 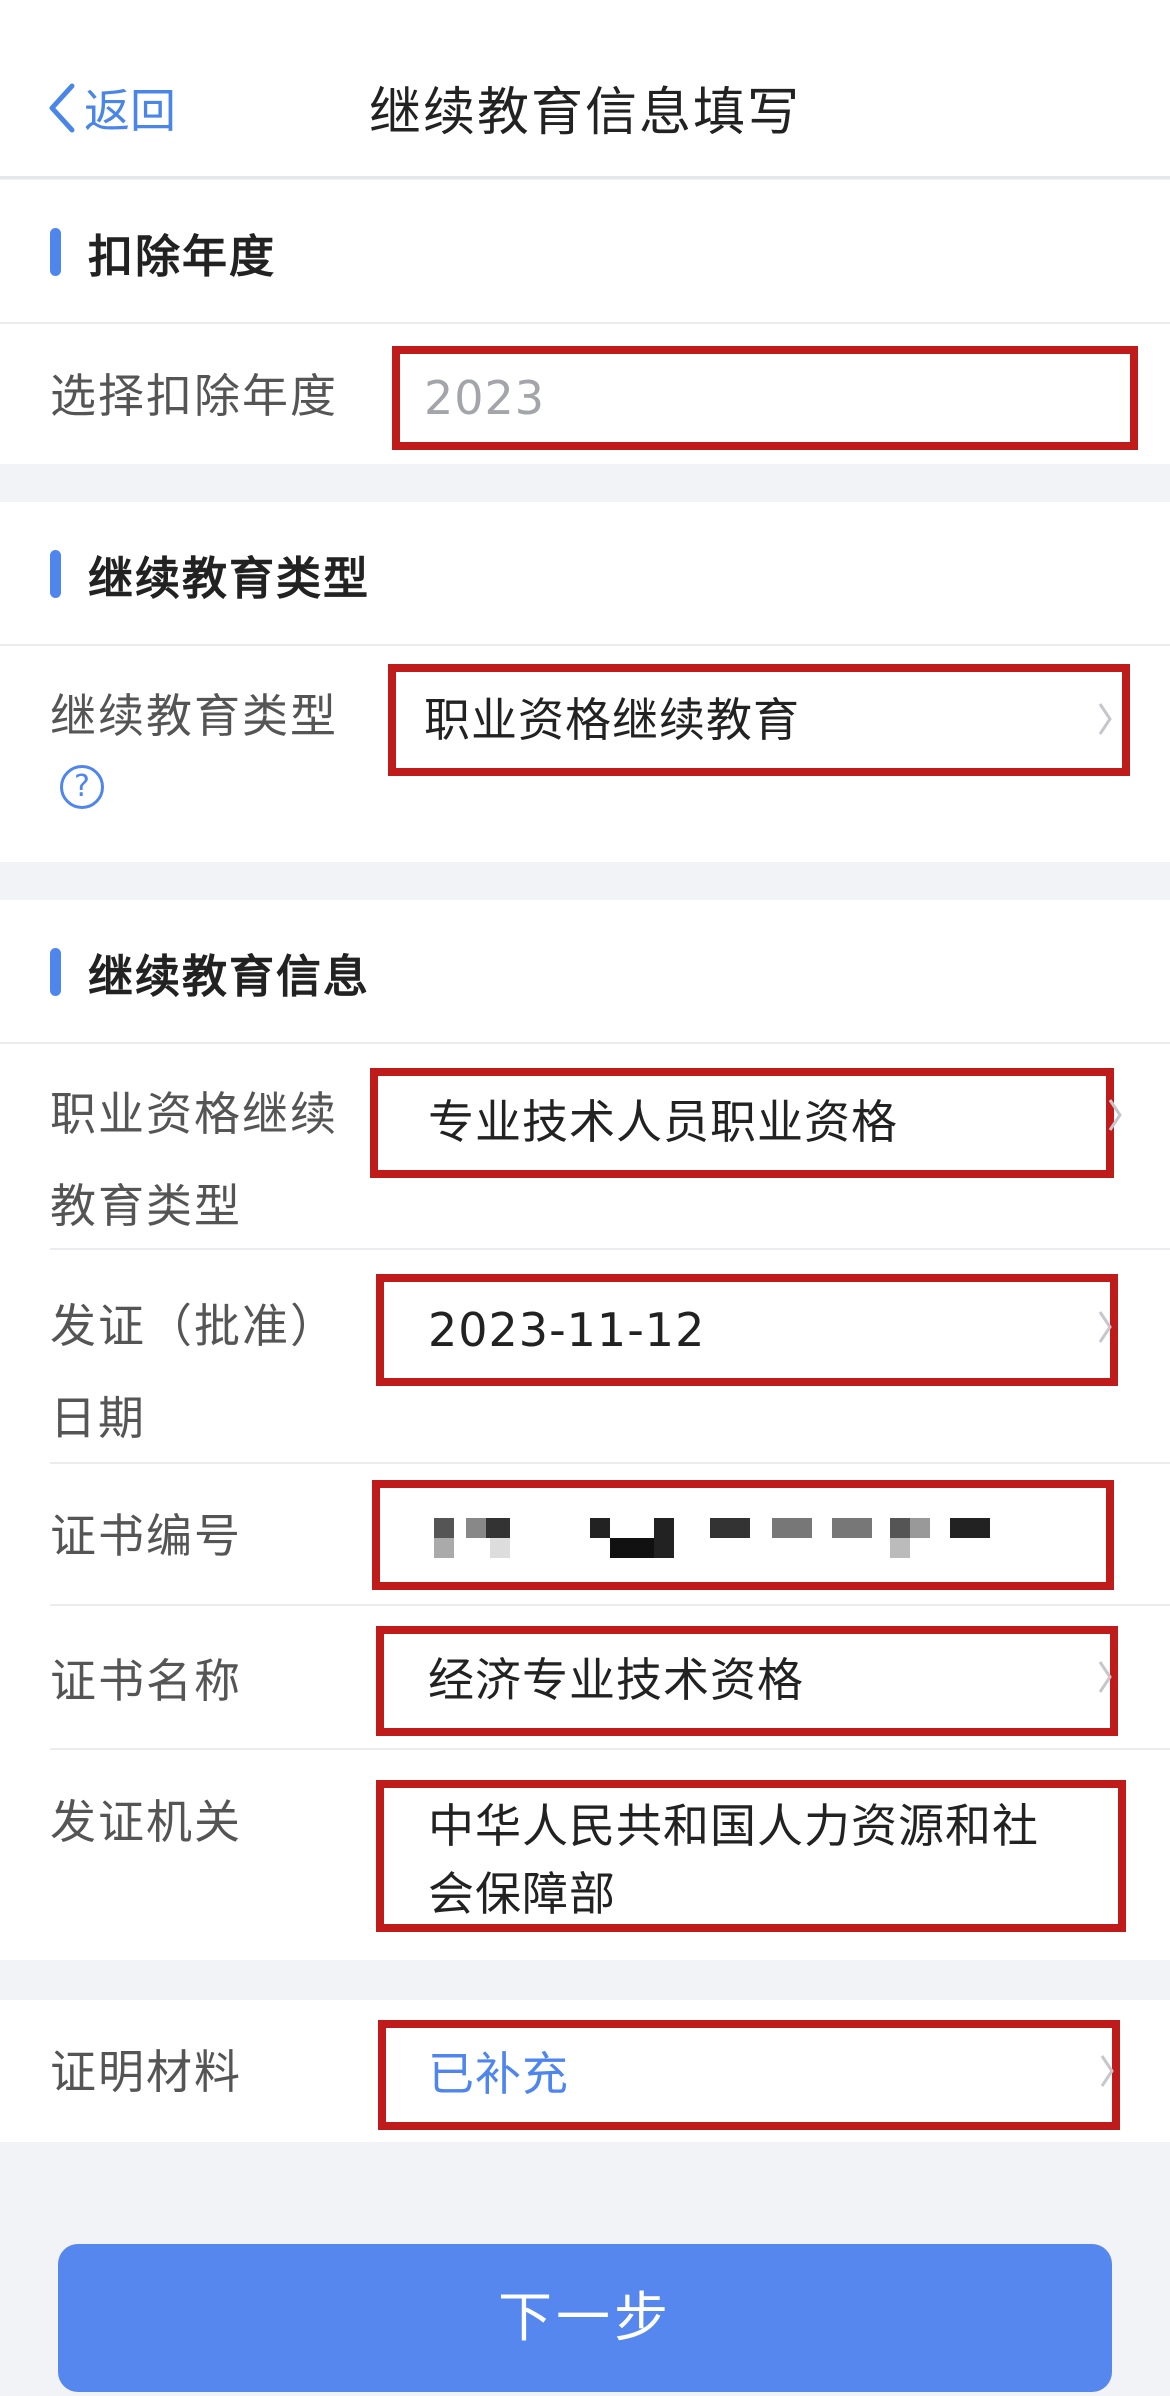 What do you see at coordinates (498, 2074) in the screenshot?
I see `proof-materials-value: 已补充` at bounding box center [498, 2074].